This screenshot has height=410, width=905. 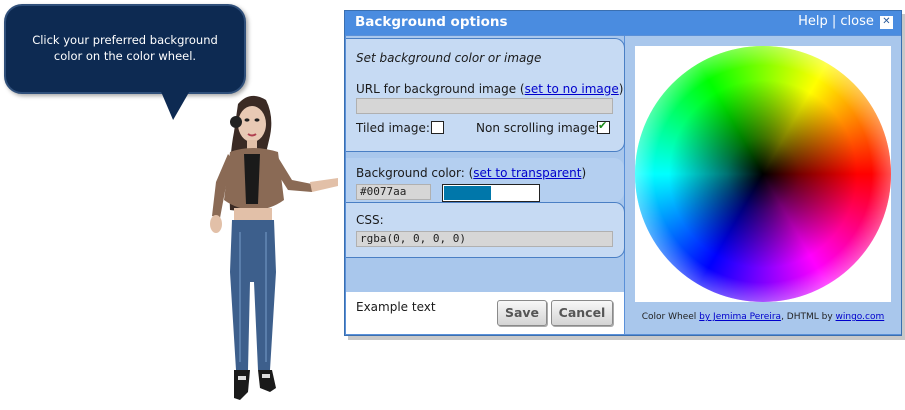 What do you see at coordinates (808, 317) in the screenshot?
I see `credit-middle: , DHTML by` at bounding box center [808, 317].